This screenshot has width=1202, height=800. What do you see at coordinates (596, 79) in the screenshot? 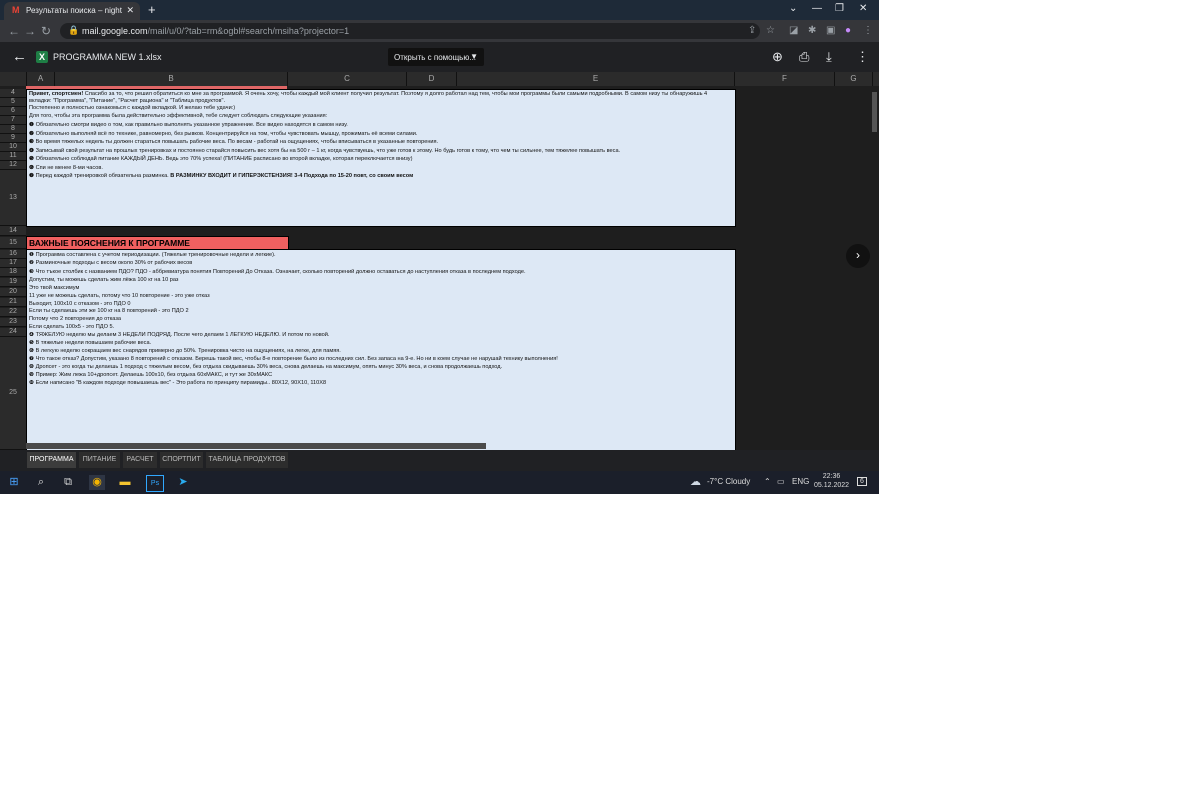
I see `column-header: E` at bounding box center [596, 79].